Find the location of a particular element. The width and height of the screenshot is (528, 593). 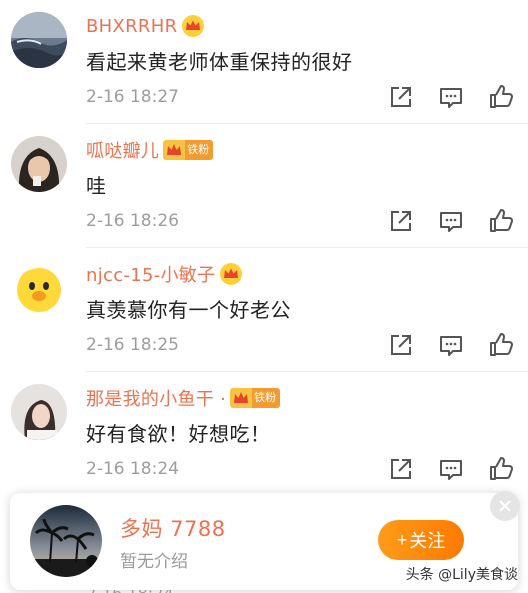

comment-text: 好有食欲！好想吃！ is located at coordinates (178, 434).